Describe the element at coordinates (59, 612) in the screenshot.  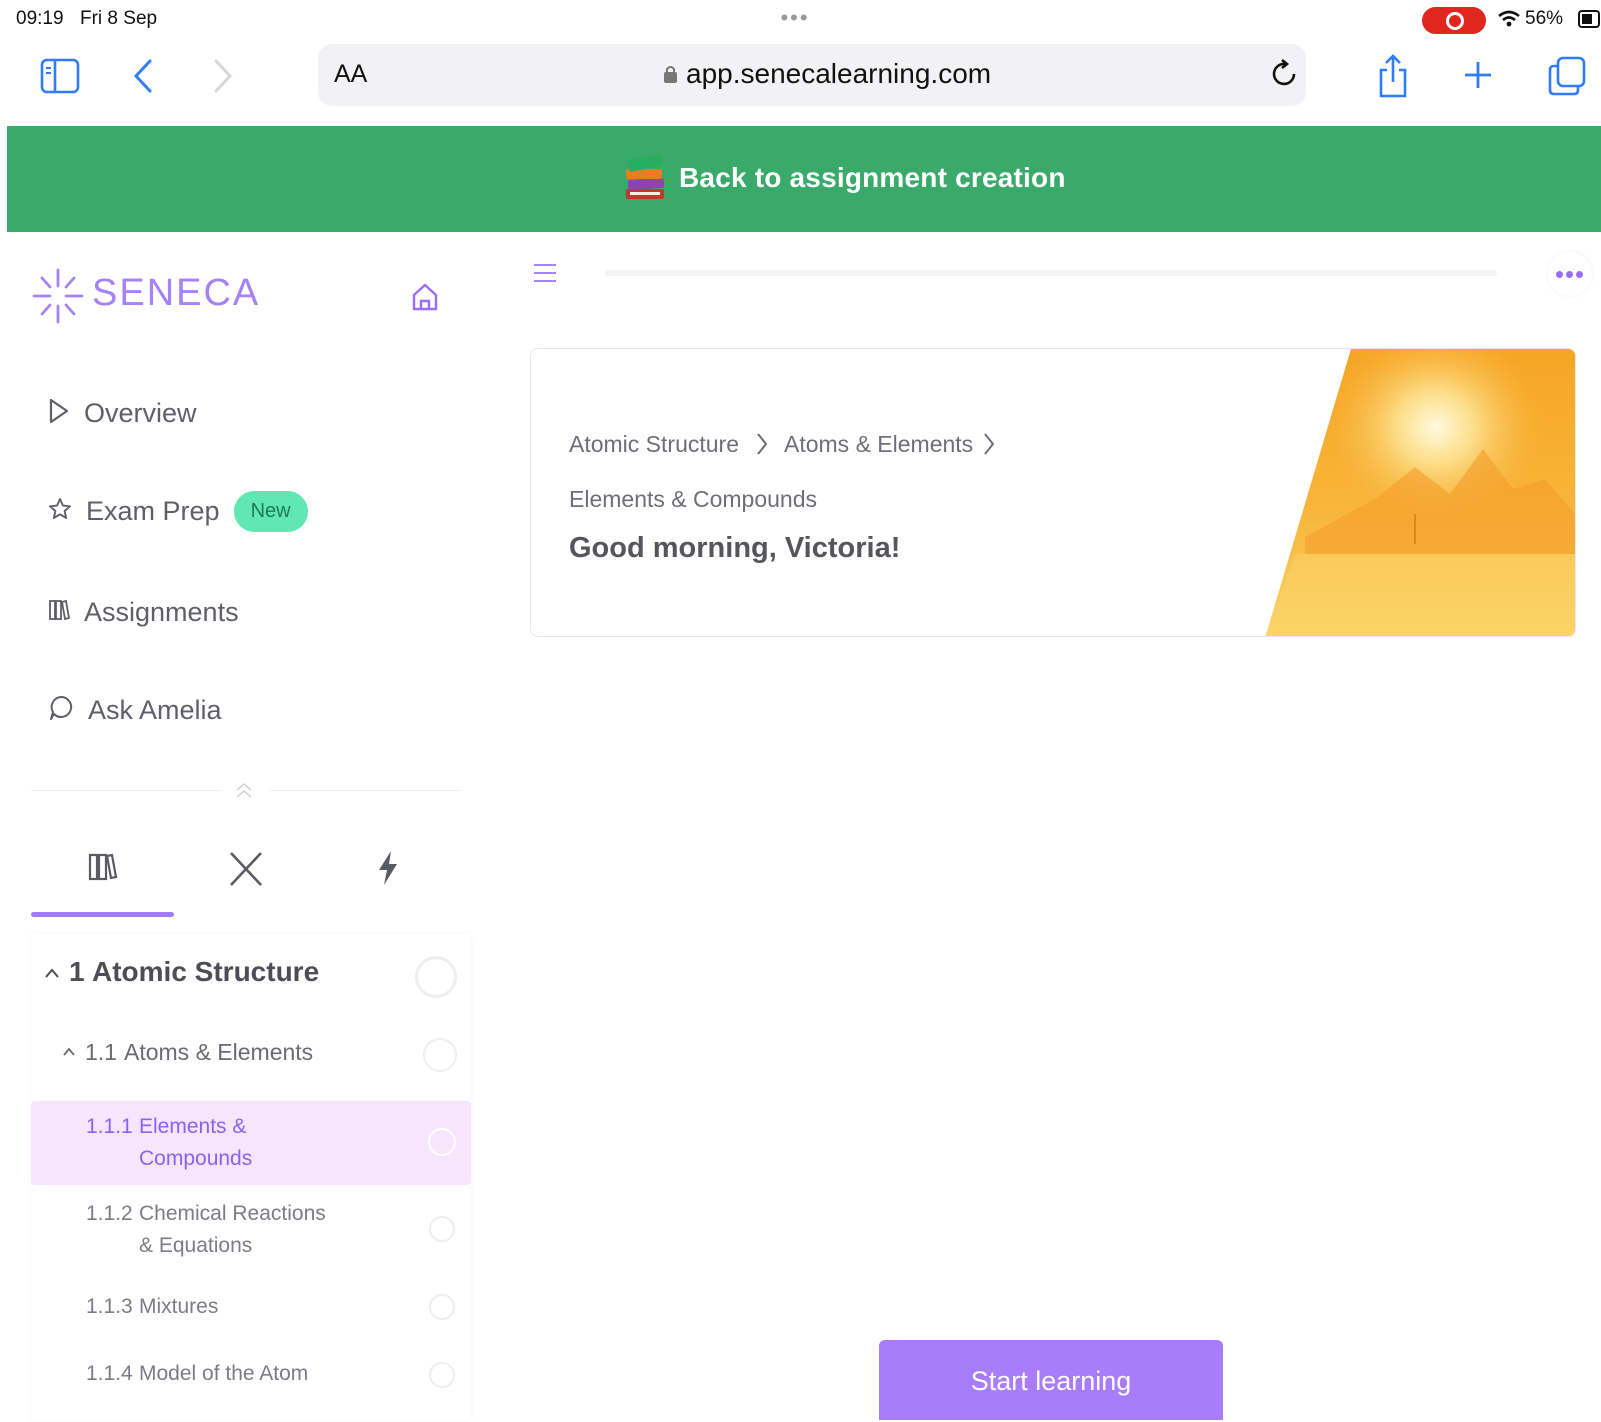
I see `books-icon` at that location.